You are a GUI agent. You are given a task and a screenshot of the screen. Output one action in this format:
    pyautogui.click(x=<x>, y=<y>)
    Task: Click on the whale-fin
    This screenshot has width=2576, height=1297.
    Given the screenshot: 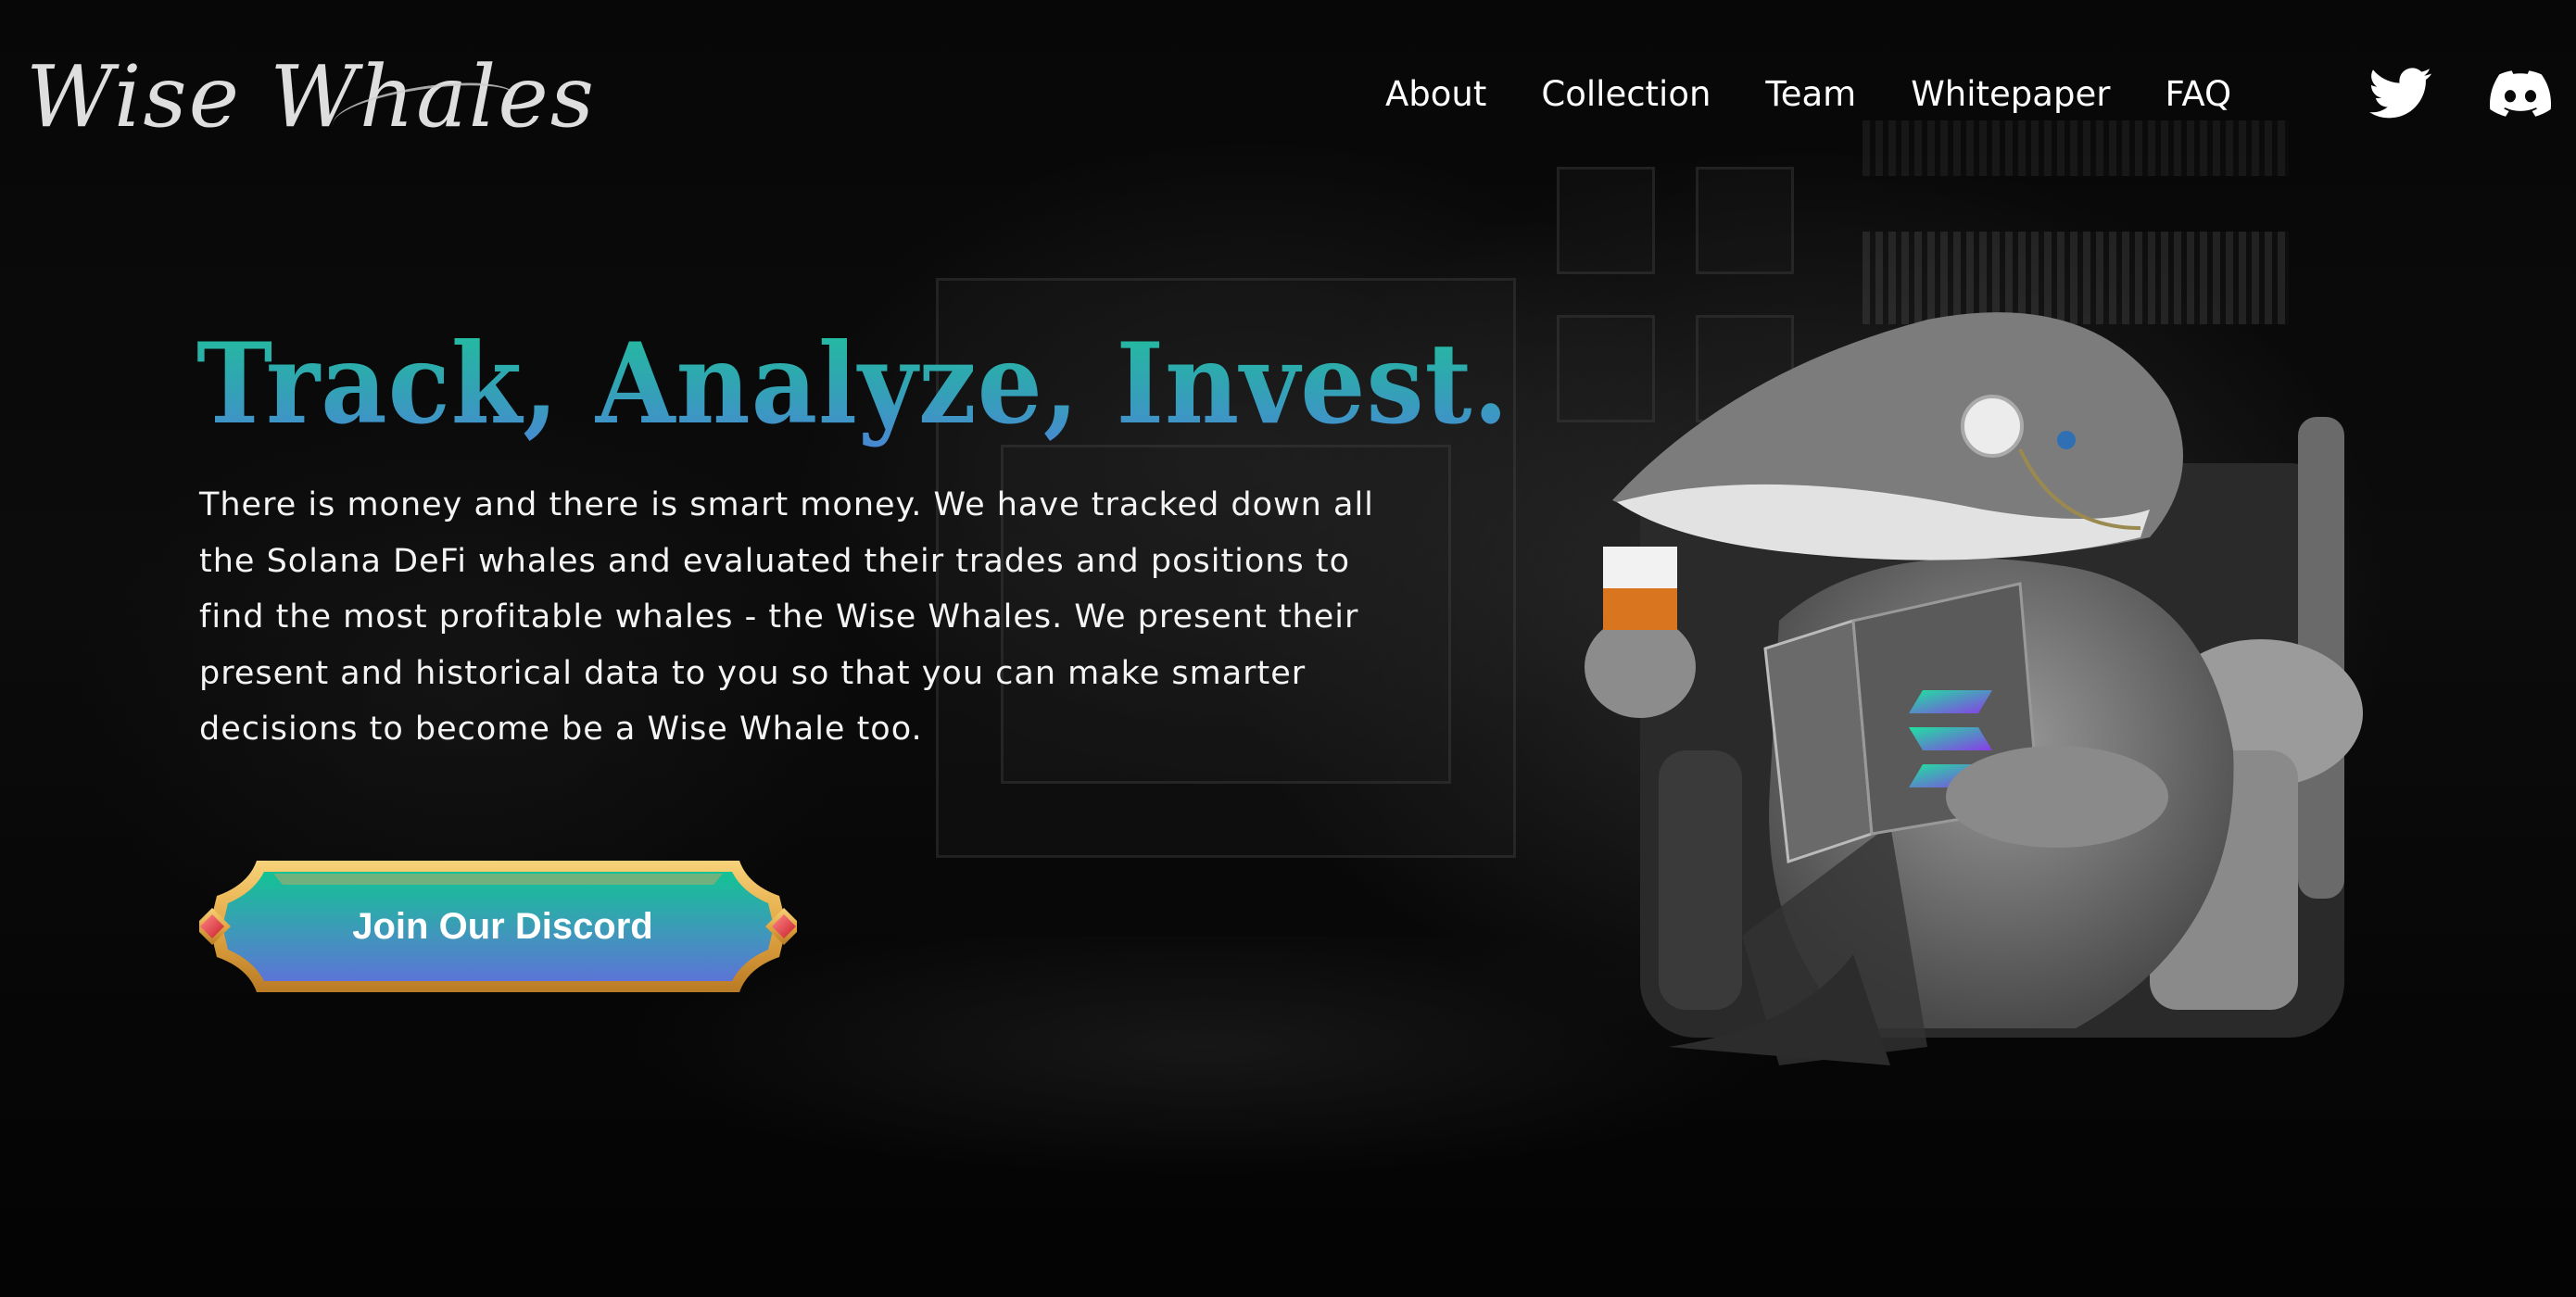 What is the action you would take?
    pyautogui.click(x=2057, y=797)
    